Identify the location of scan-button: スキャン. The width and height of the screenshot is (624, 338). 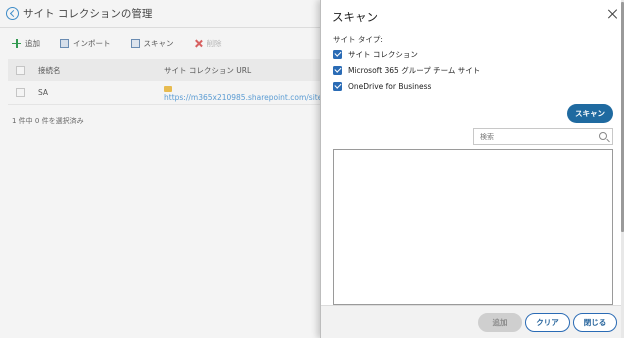
(590, 113).